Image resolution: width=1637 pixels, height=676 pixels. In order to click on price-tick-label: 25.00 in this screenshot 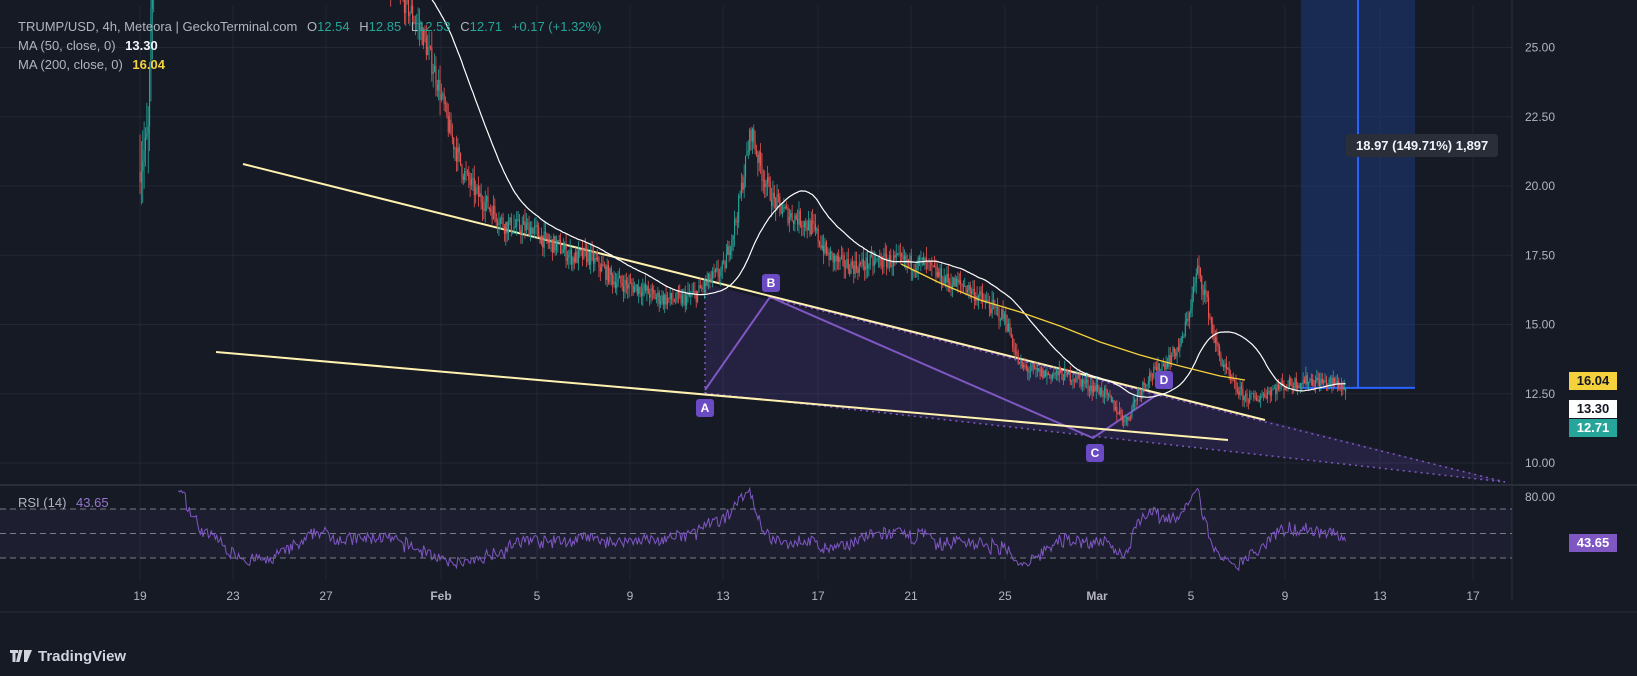, I will do `click(1540, 48)`.